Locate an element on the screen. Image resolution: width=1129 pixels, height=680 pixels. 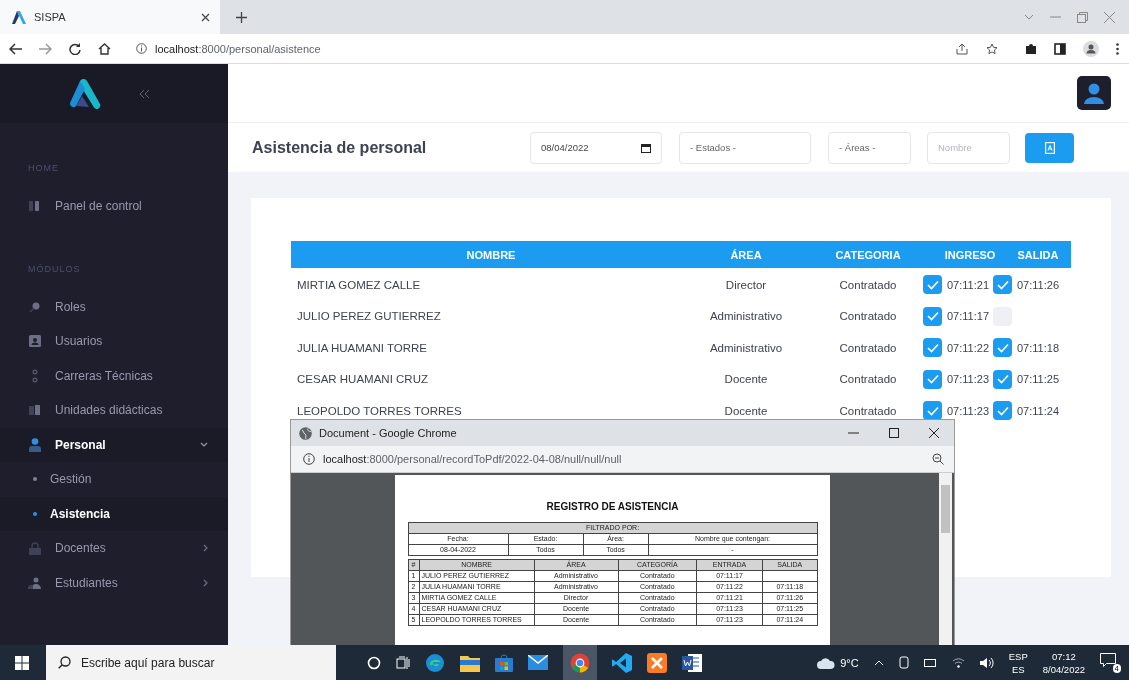
lock-icon is located at coordinates (35, 548).